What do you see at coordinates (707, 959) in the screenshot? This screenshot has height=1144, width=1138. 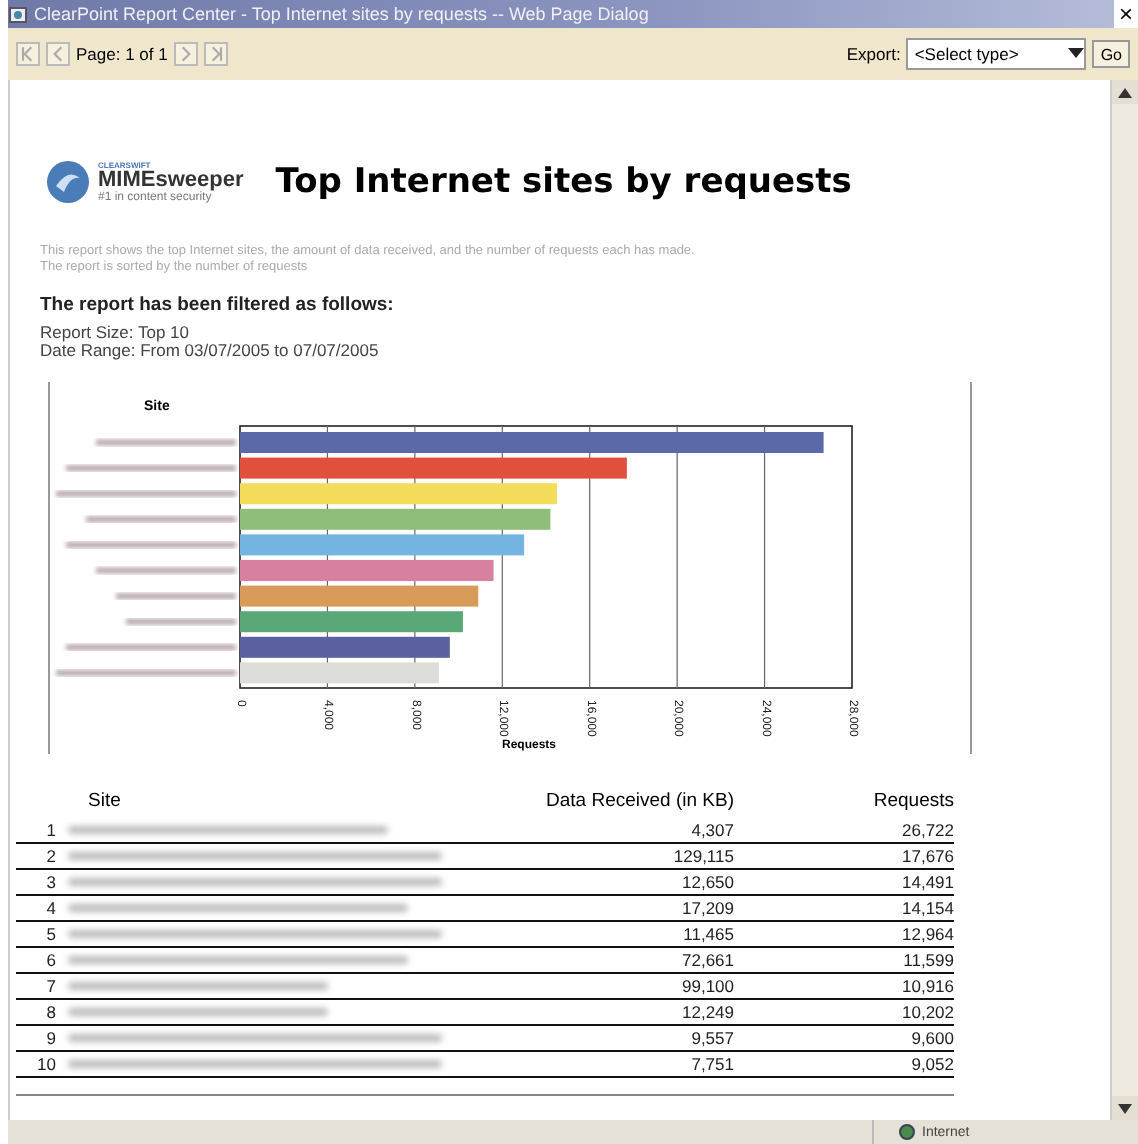 I see `table-cell-text: 72,661` at bounding box center [707, 959].